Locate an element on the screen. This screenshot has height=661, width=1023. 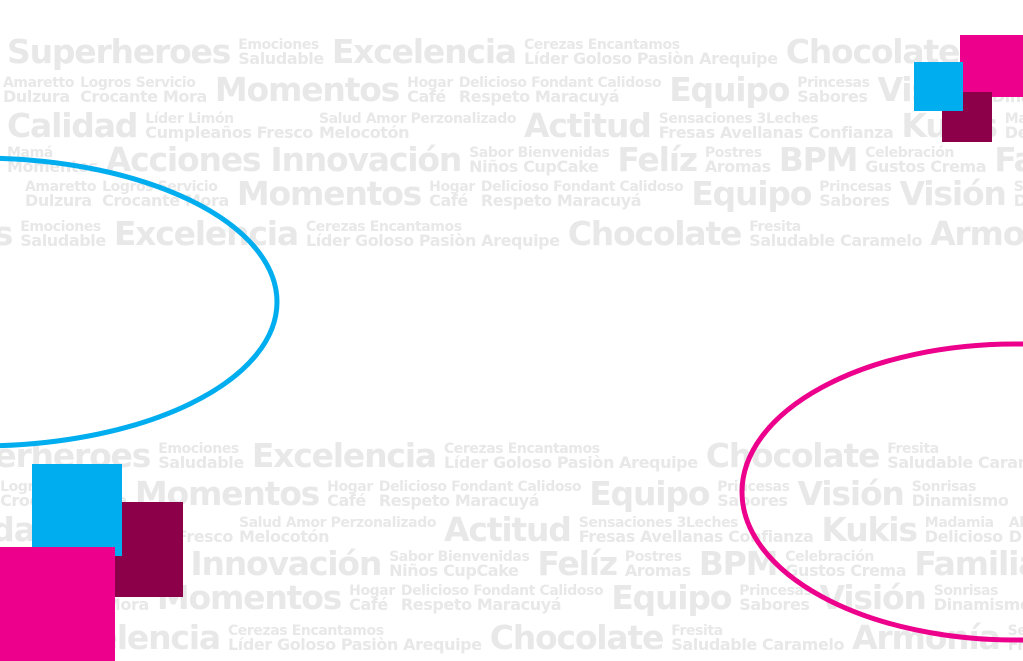
pink-square-top is located at coordinates (991, 66).